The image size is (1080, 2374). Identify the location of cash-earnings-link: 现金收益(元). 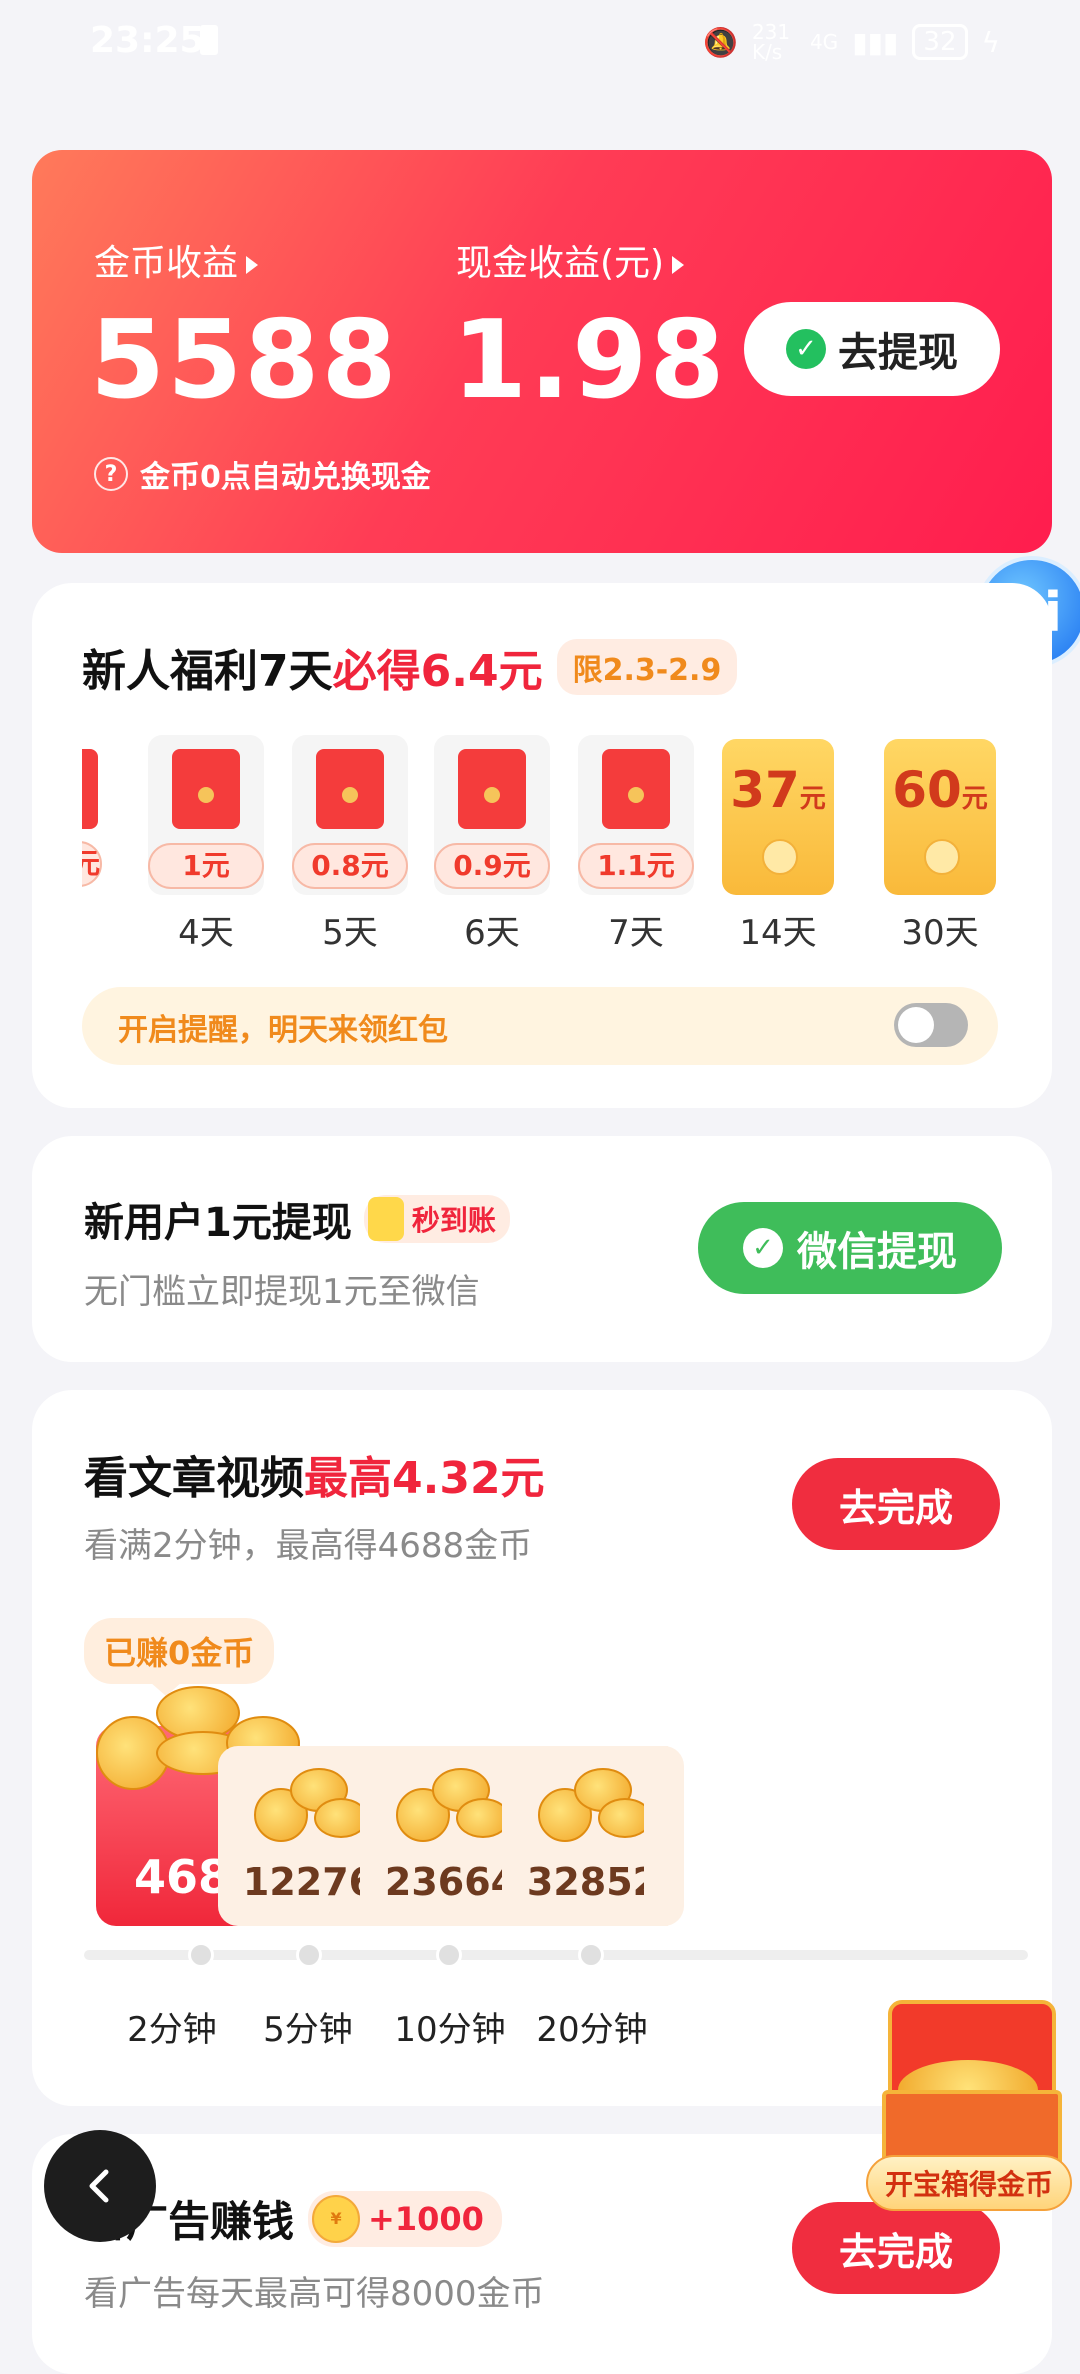
(570, 260).